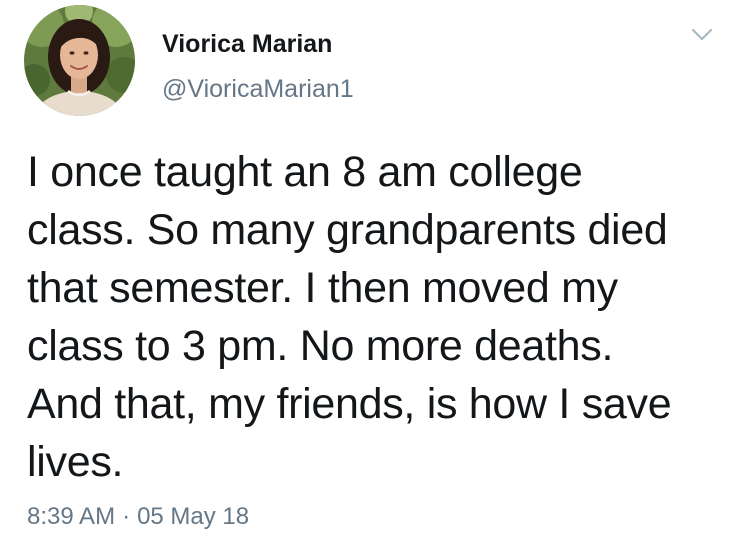  I want to click on user-handle: @VioricaMarian1, so click(258, 89).